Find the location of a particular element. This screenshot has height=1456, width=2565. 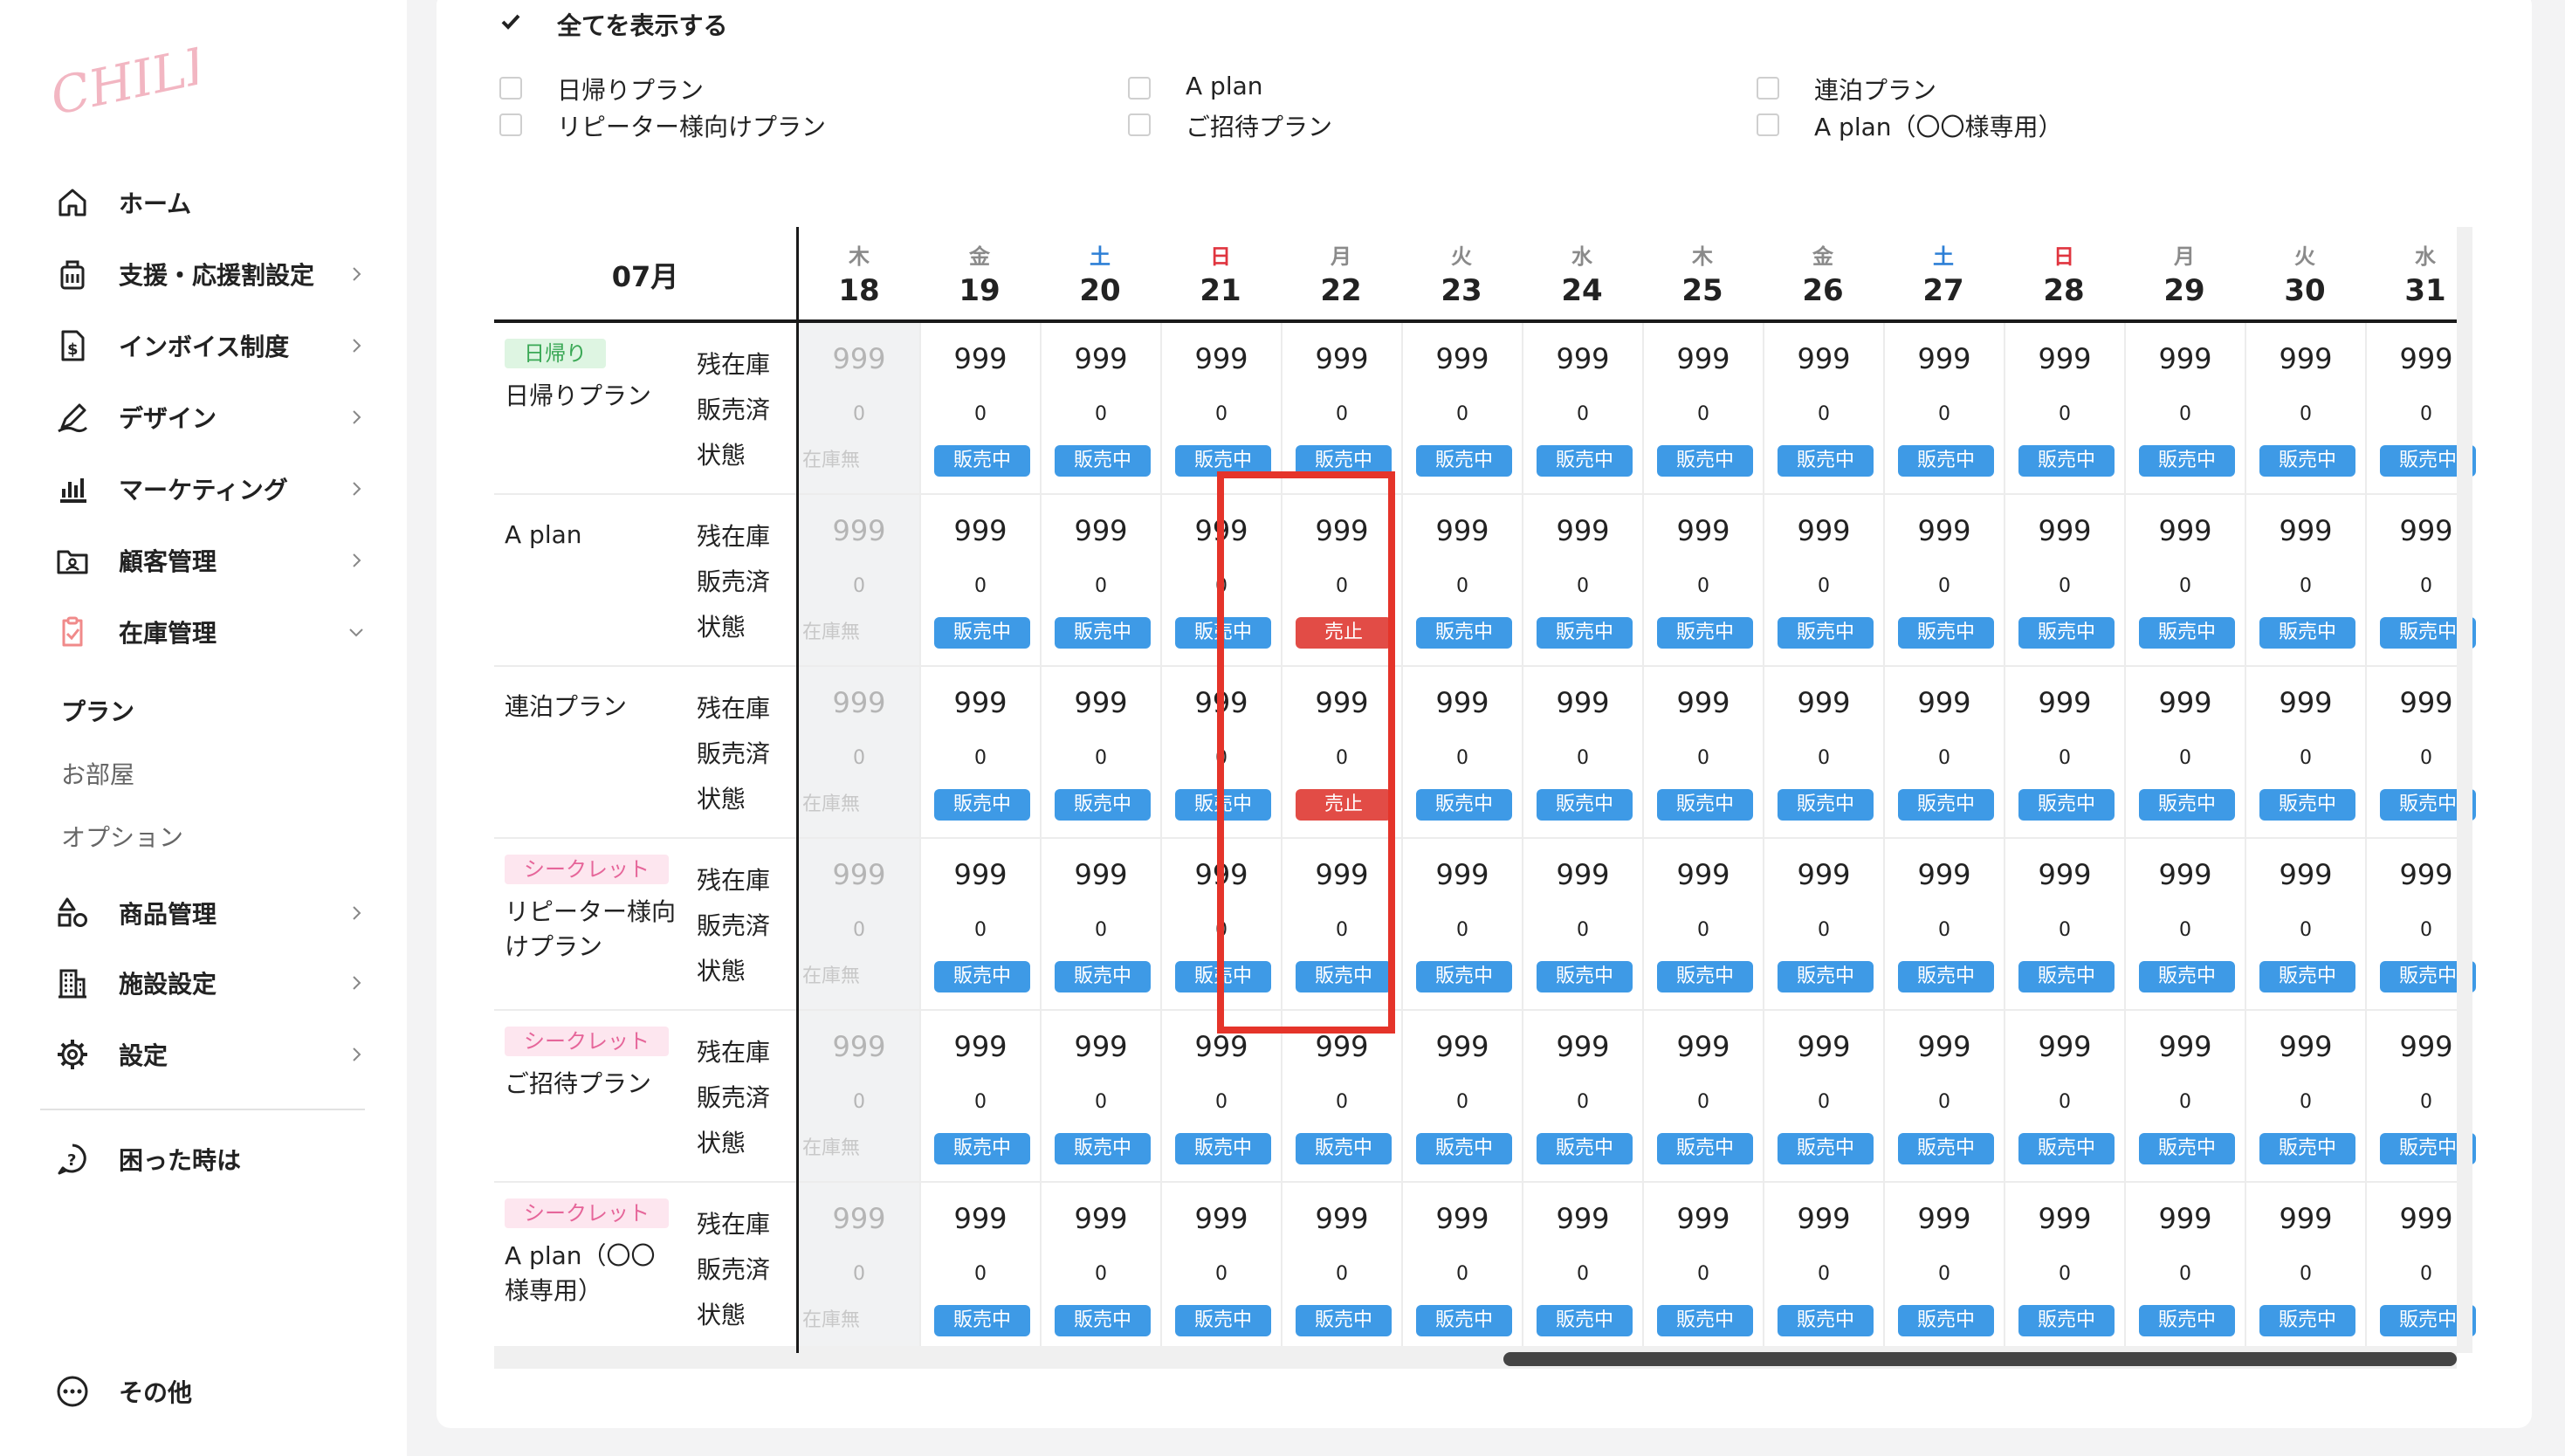

nav-other: その他 is located at coordinates (209, 1391).